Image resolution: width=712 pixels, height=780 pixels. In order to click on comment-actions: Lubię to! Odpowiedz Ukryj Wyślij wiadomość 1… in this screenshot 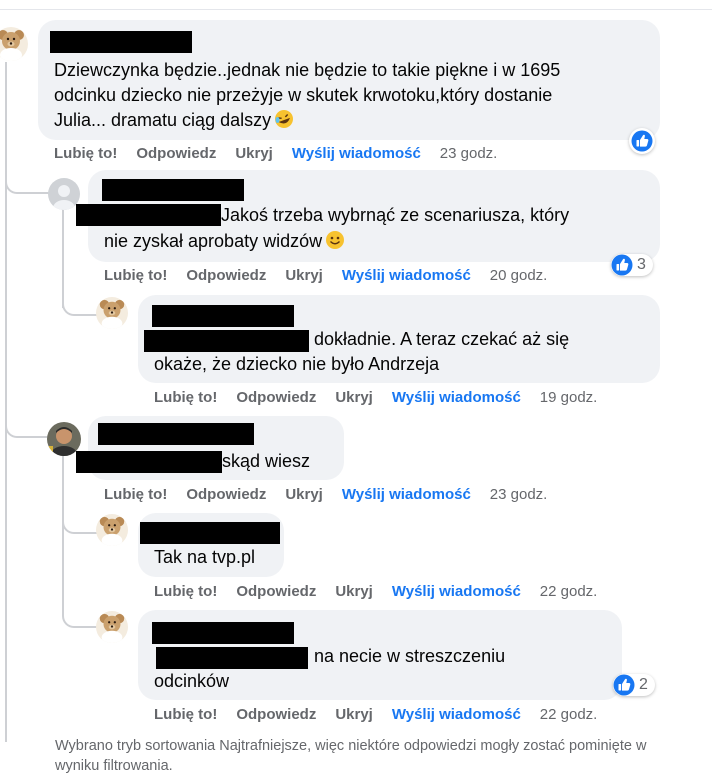, I will do `click(385, 397)`.